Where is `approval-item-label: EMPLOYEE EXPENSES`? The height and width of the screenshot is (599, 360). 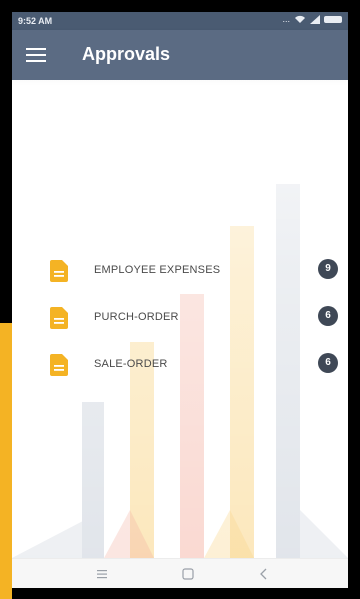
approval-item-label: EMPLOYEE EXPENSES is located at coordinates (157, 270).